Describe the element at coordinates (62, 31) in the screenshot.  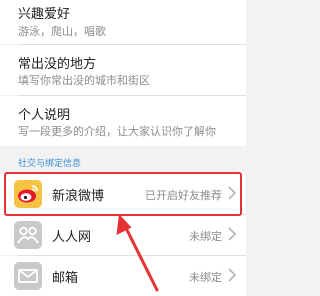
I see `interests-value: 游泳，爬山，唱歌` at that location.